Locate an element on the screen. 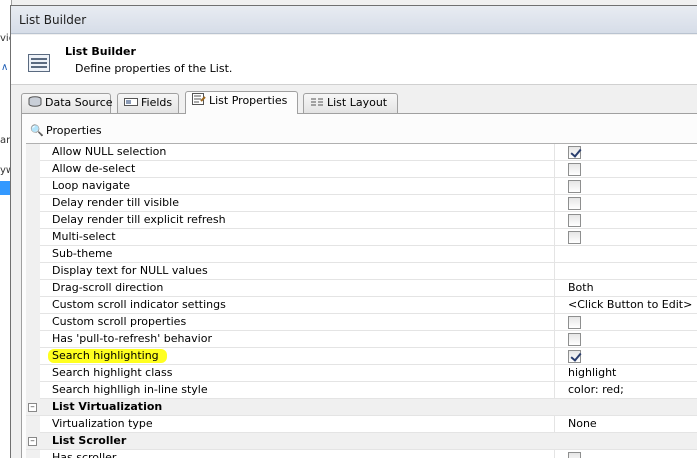  property-label: Allow NULL selection is located at coordinates (109, 151).